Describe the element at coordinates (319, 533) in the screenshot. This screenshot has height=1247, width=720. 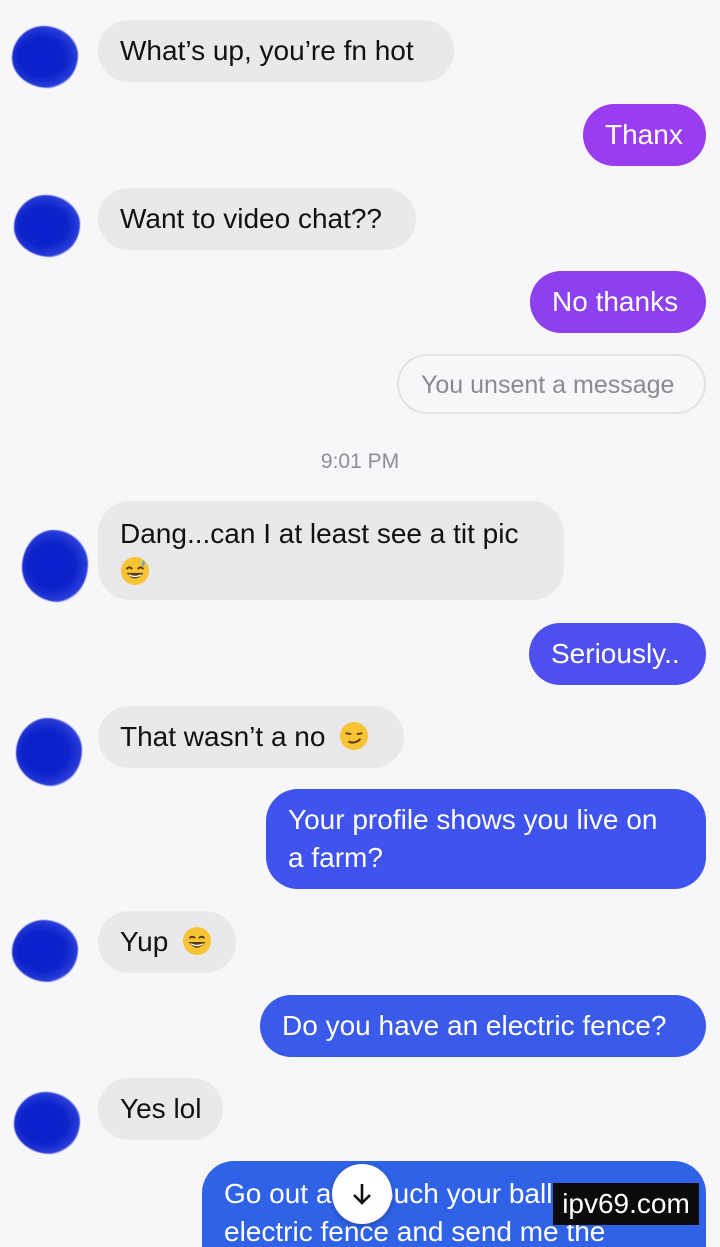
I see `message-text: Dang...can I at least see a tit pic` at that location.